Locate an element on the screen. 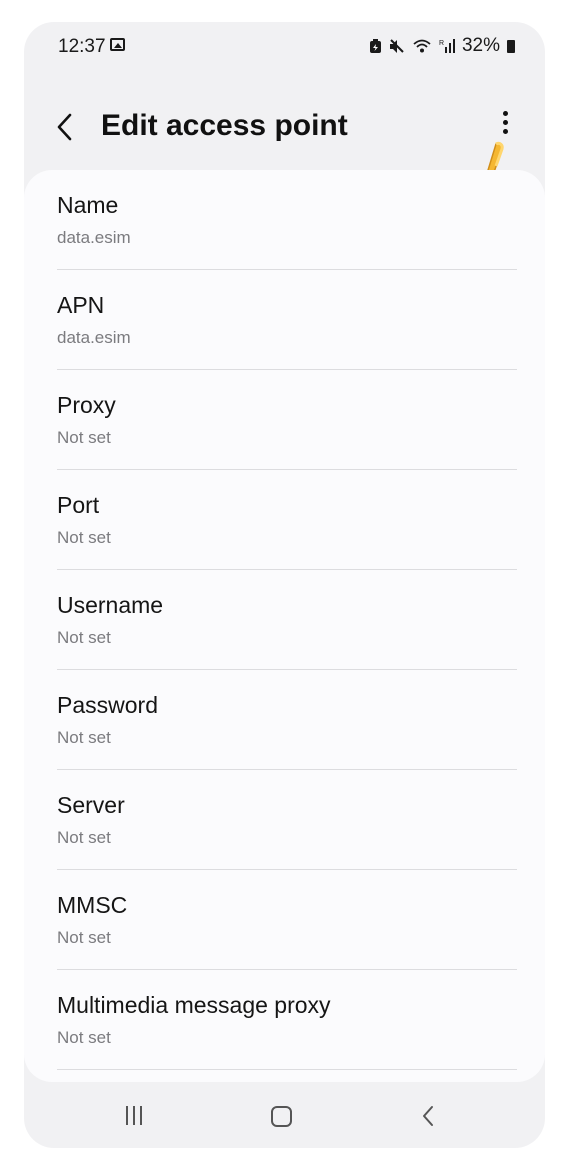 The width and height of the screenshot is (570, 1170). recents-icon is located at coordinates (137, 1116).